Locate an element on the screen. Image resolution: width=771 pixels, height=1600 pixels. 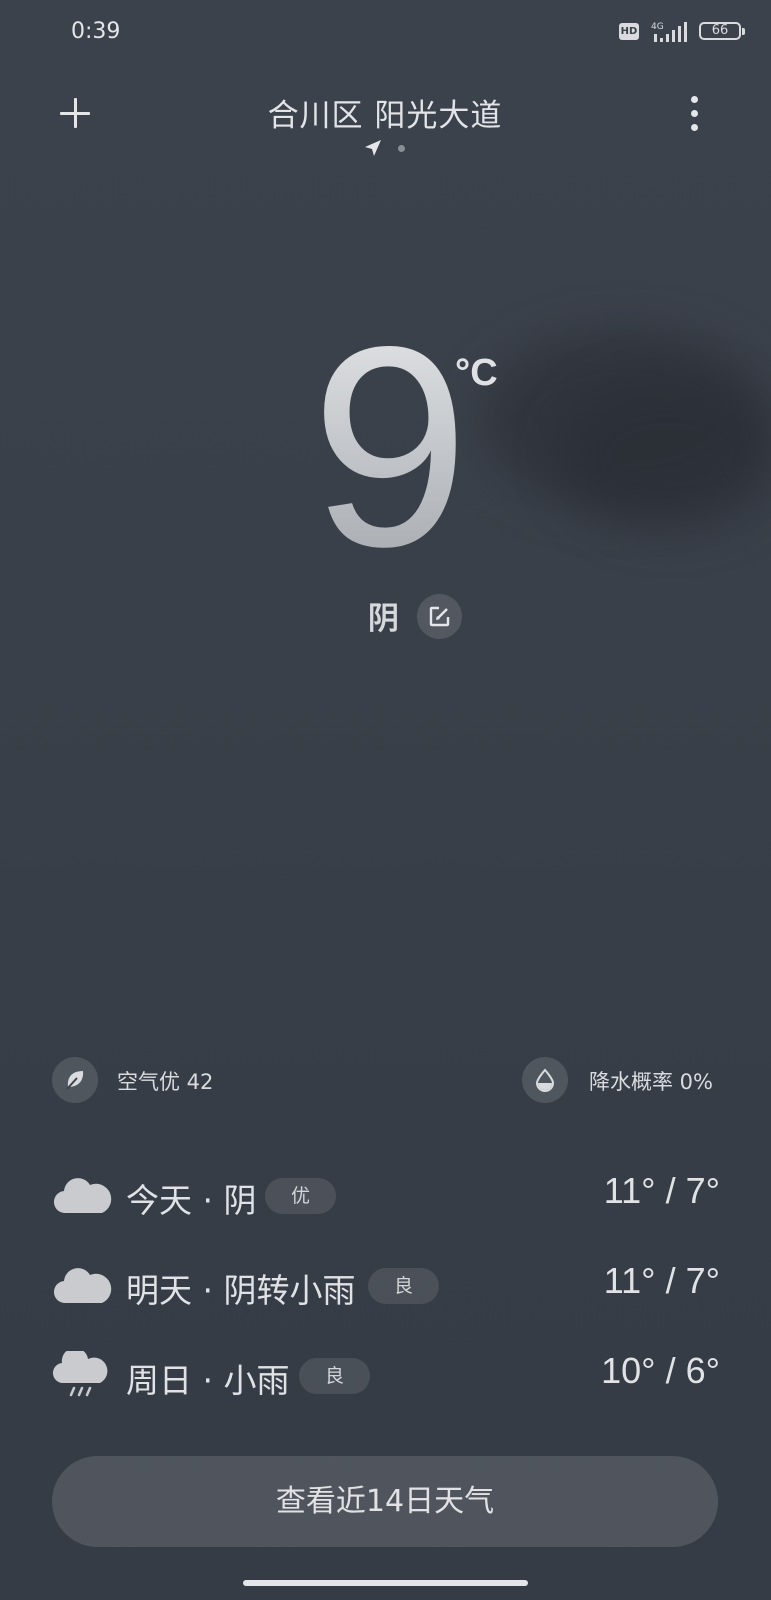
page-indicator is located at coordinates (389, 149).